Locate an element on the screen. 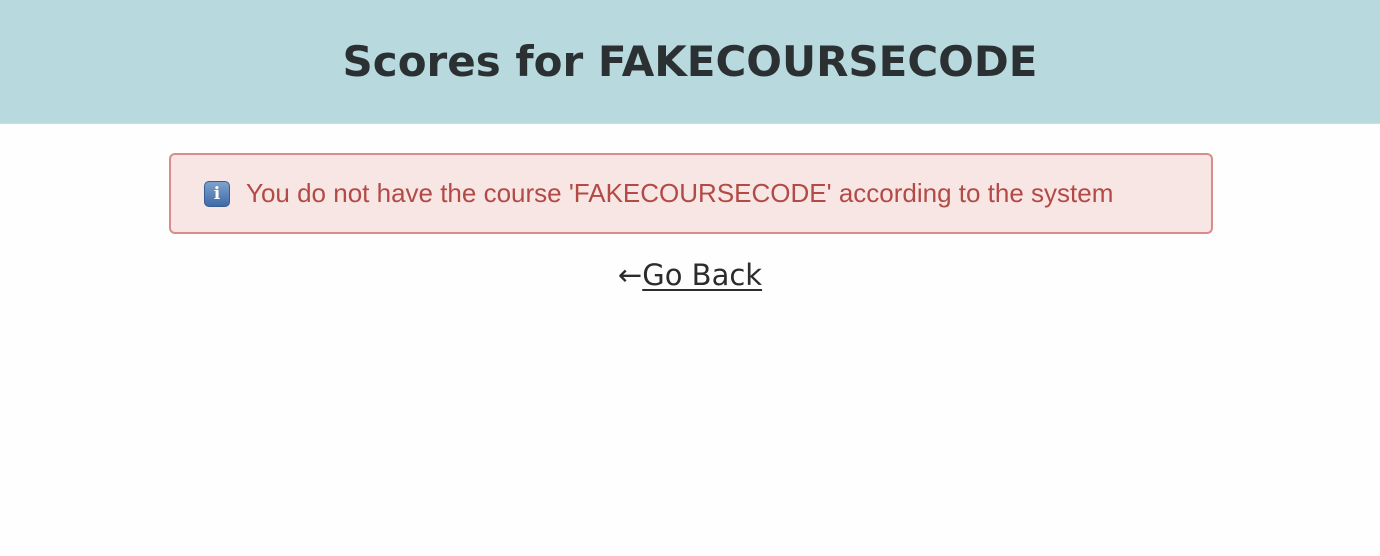  page-title: Scores for FAKECOURSECODE is located at coordinates (690, 61).